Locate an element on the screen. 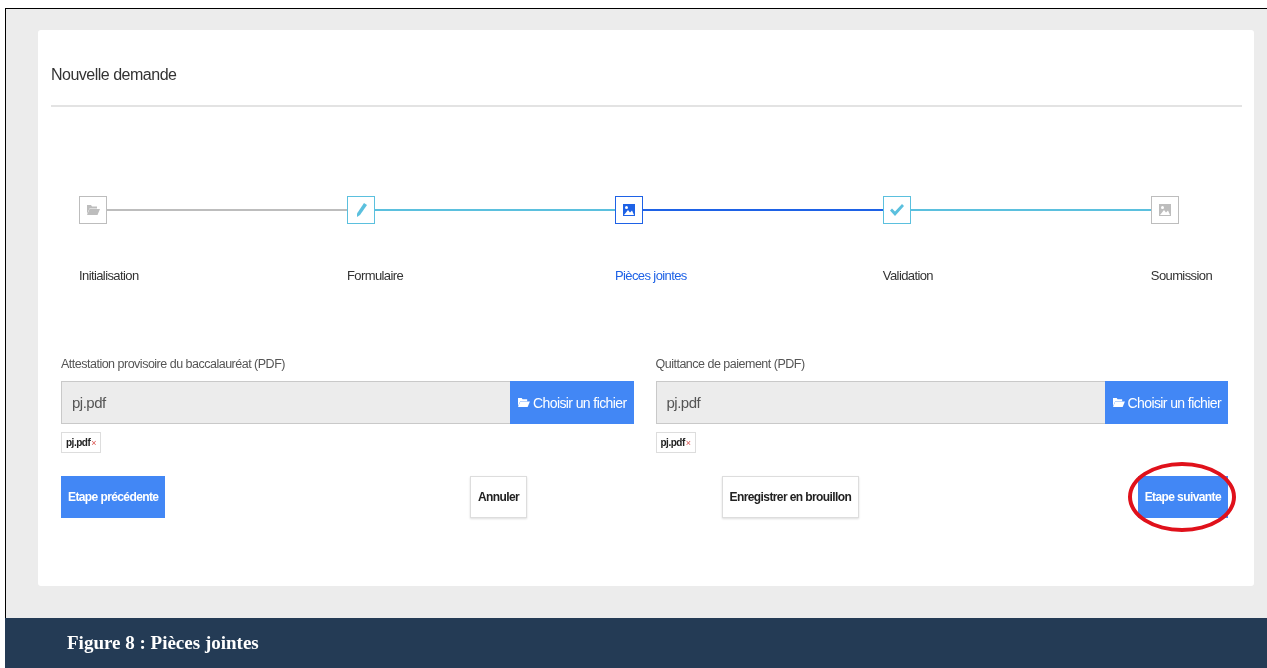 This screenshot has height=668, width=1267. figure-caption: Figure 8 : Pièces jointes is located at coordinates (163, 643).